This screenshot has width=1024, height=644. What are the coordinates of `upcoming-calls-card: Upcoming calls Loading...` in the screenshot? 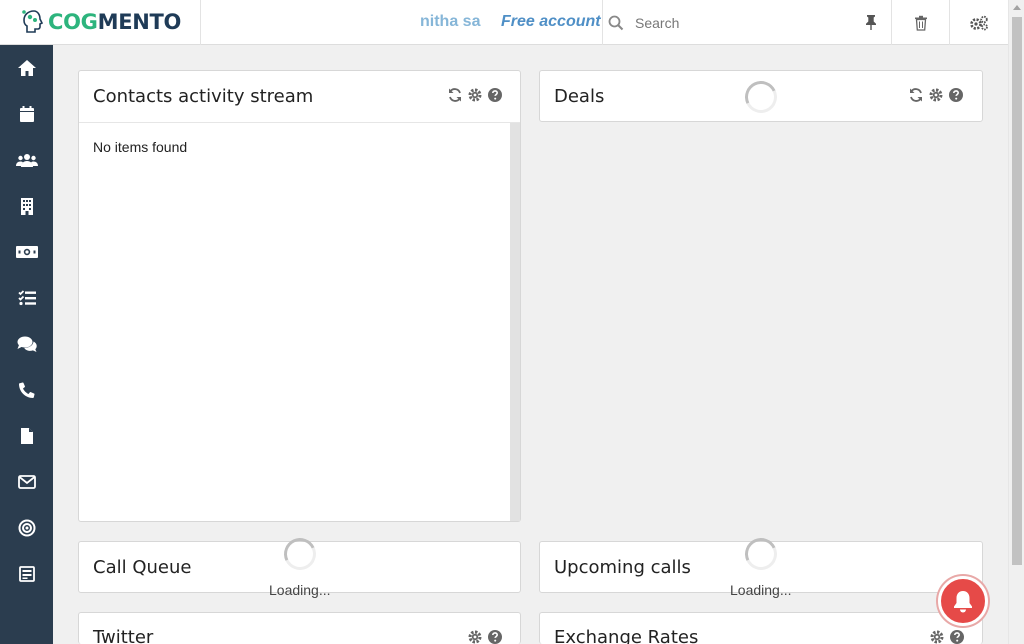 It's located at (761, 565).